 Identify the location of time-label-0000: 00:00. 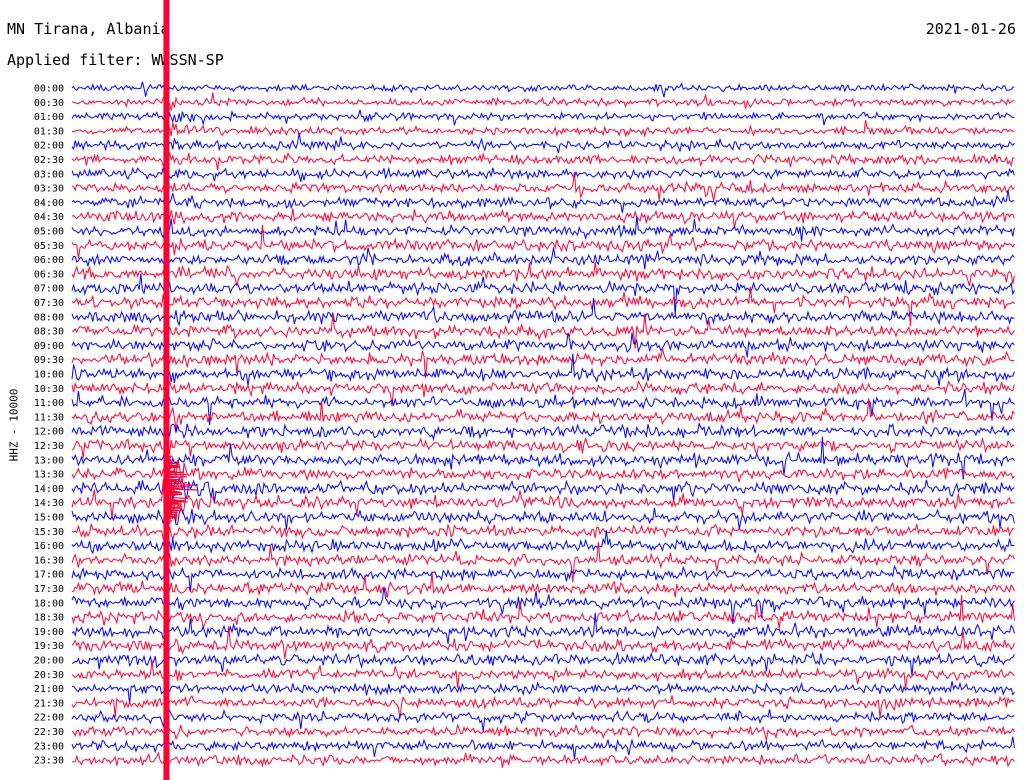
(49, 89).